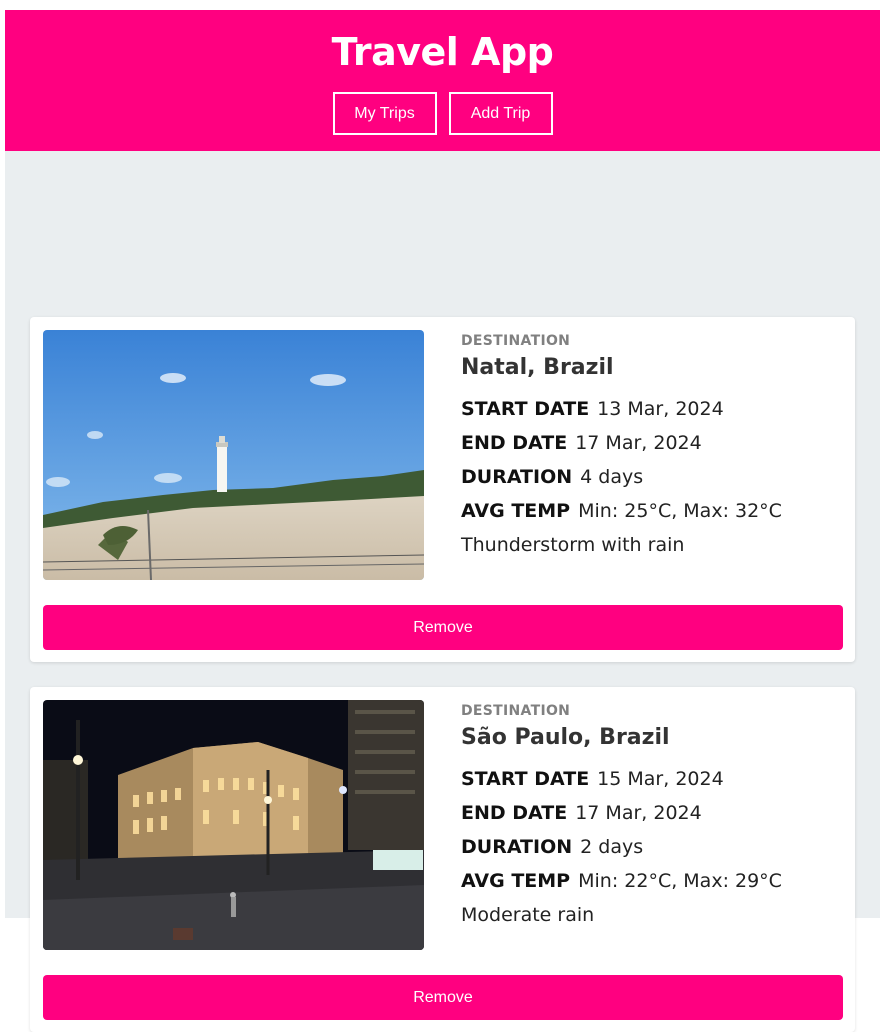 Image resolution: width=884 pixels, height=1032 pixels. What do you see at coordinates (612, 477) in the screenshot?
I see `duration-value: 4 days` at bounding box center [612, 477].